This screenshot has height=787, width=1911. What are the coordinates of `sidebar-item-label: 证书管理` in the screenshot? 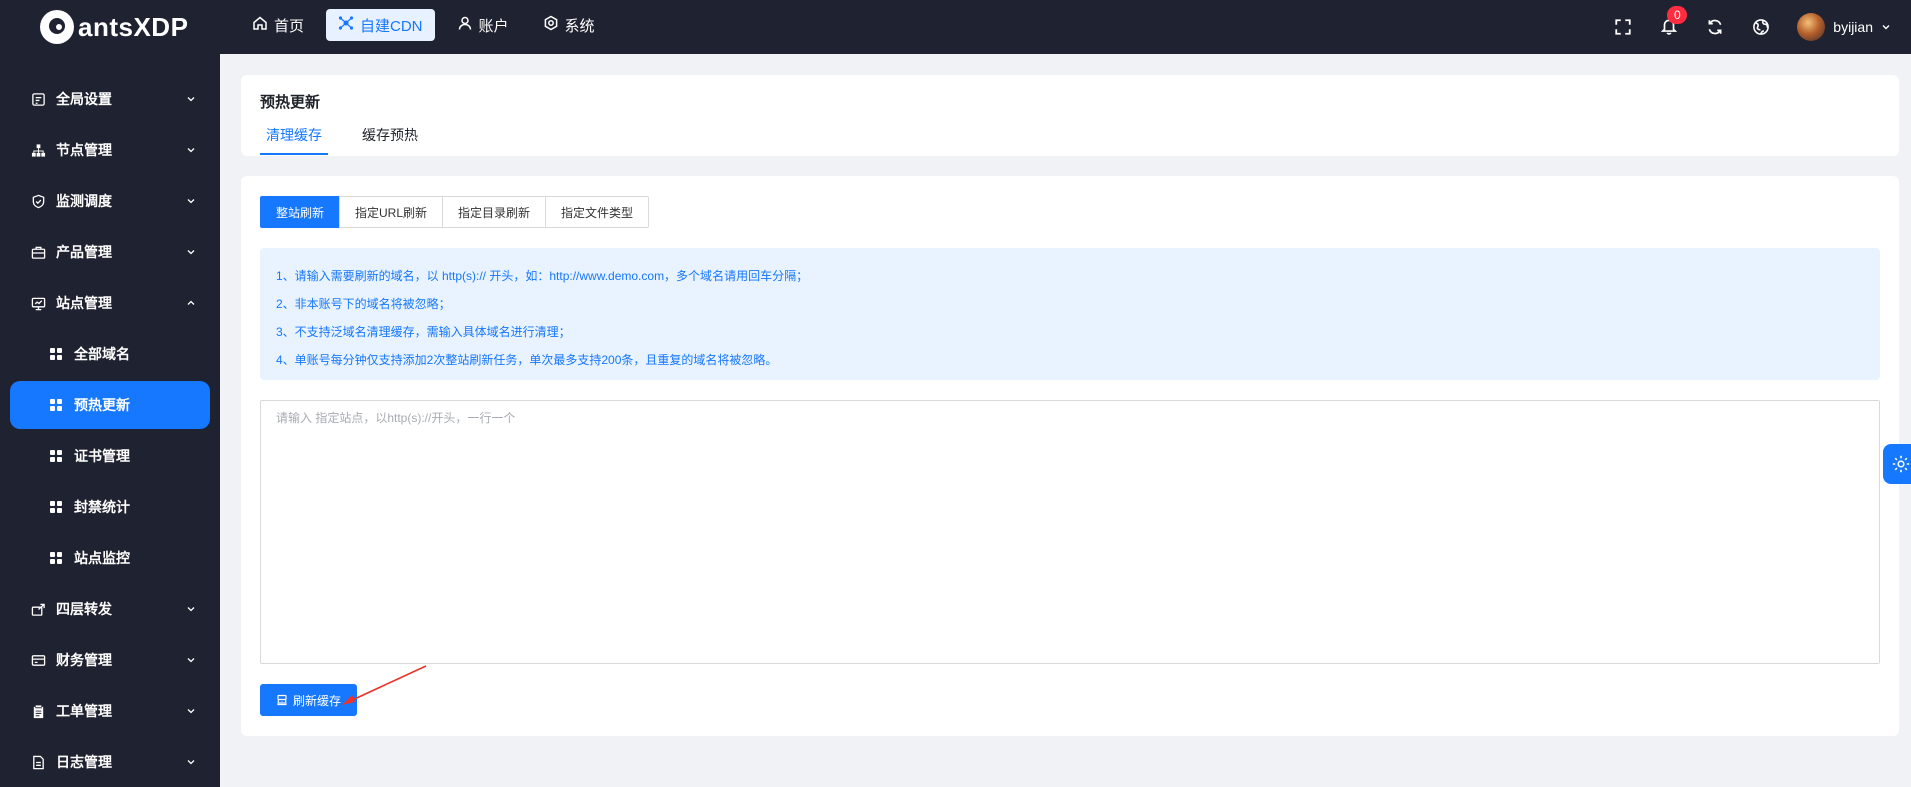 It's located at (102, 456).